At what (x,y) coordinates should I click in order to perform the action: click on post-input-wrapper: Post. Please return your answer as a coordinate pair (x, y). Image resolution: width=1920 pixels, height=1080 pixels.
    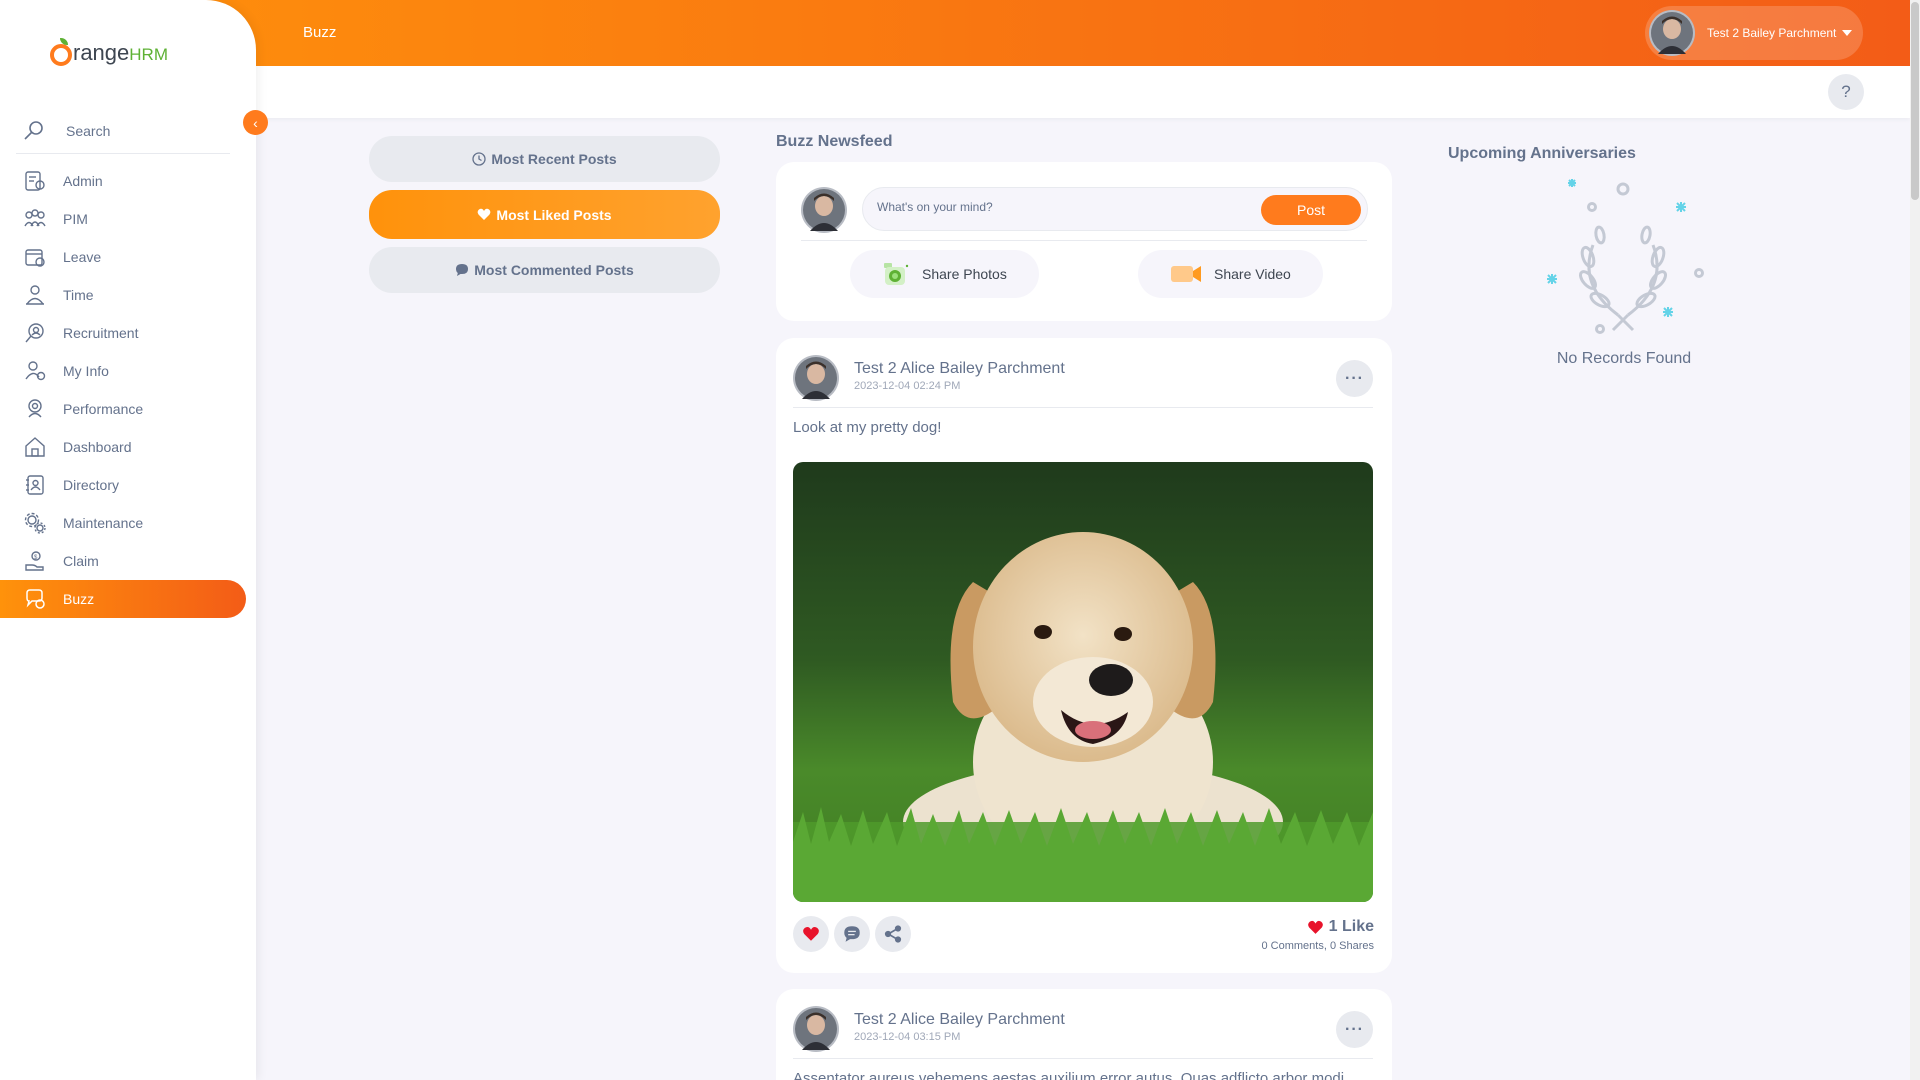
    Looking at the image, I should click on (1115, 209).